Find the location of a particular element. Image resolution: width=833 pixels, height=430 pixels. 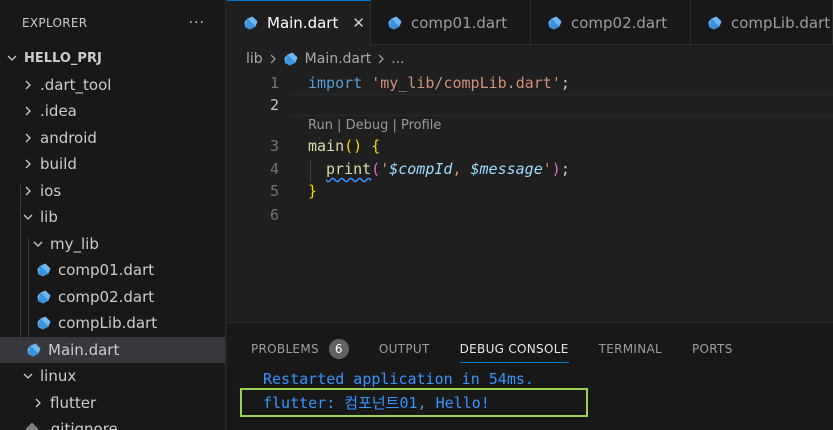

tab-comp01-dart: comp01.dart is located at coordinates (451, 22).